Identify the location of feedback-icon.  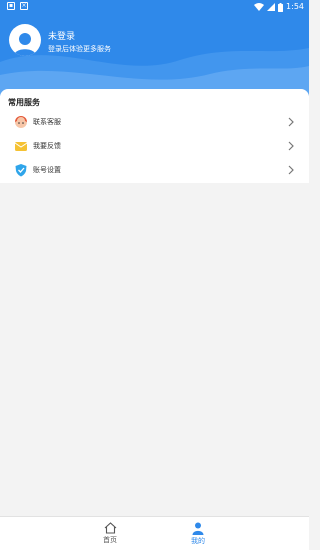
(21, 146).